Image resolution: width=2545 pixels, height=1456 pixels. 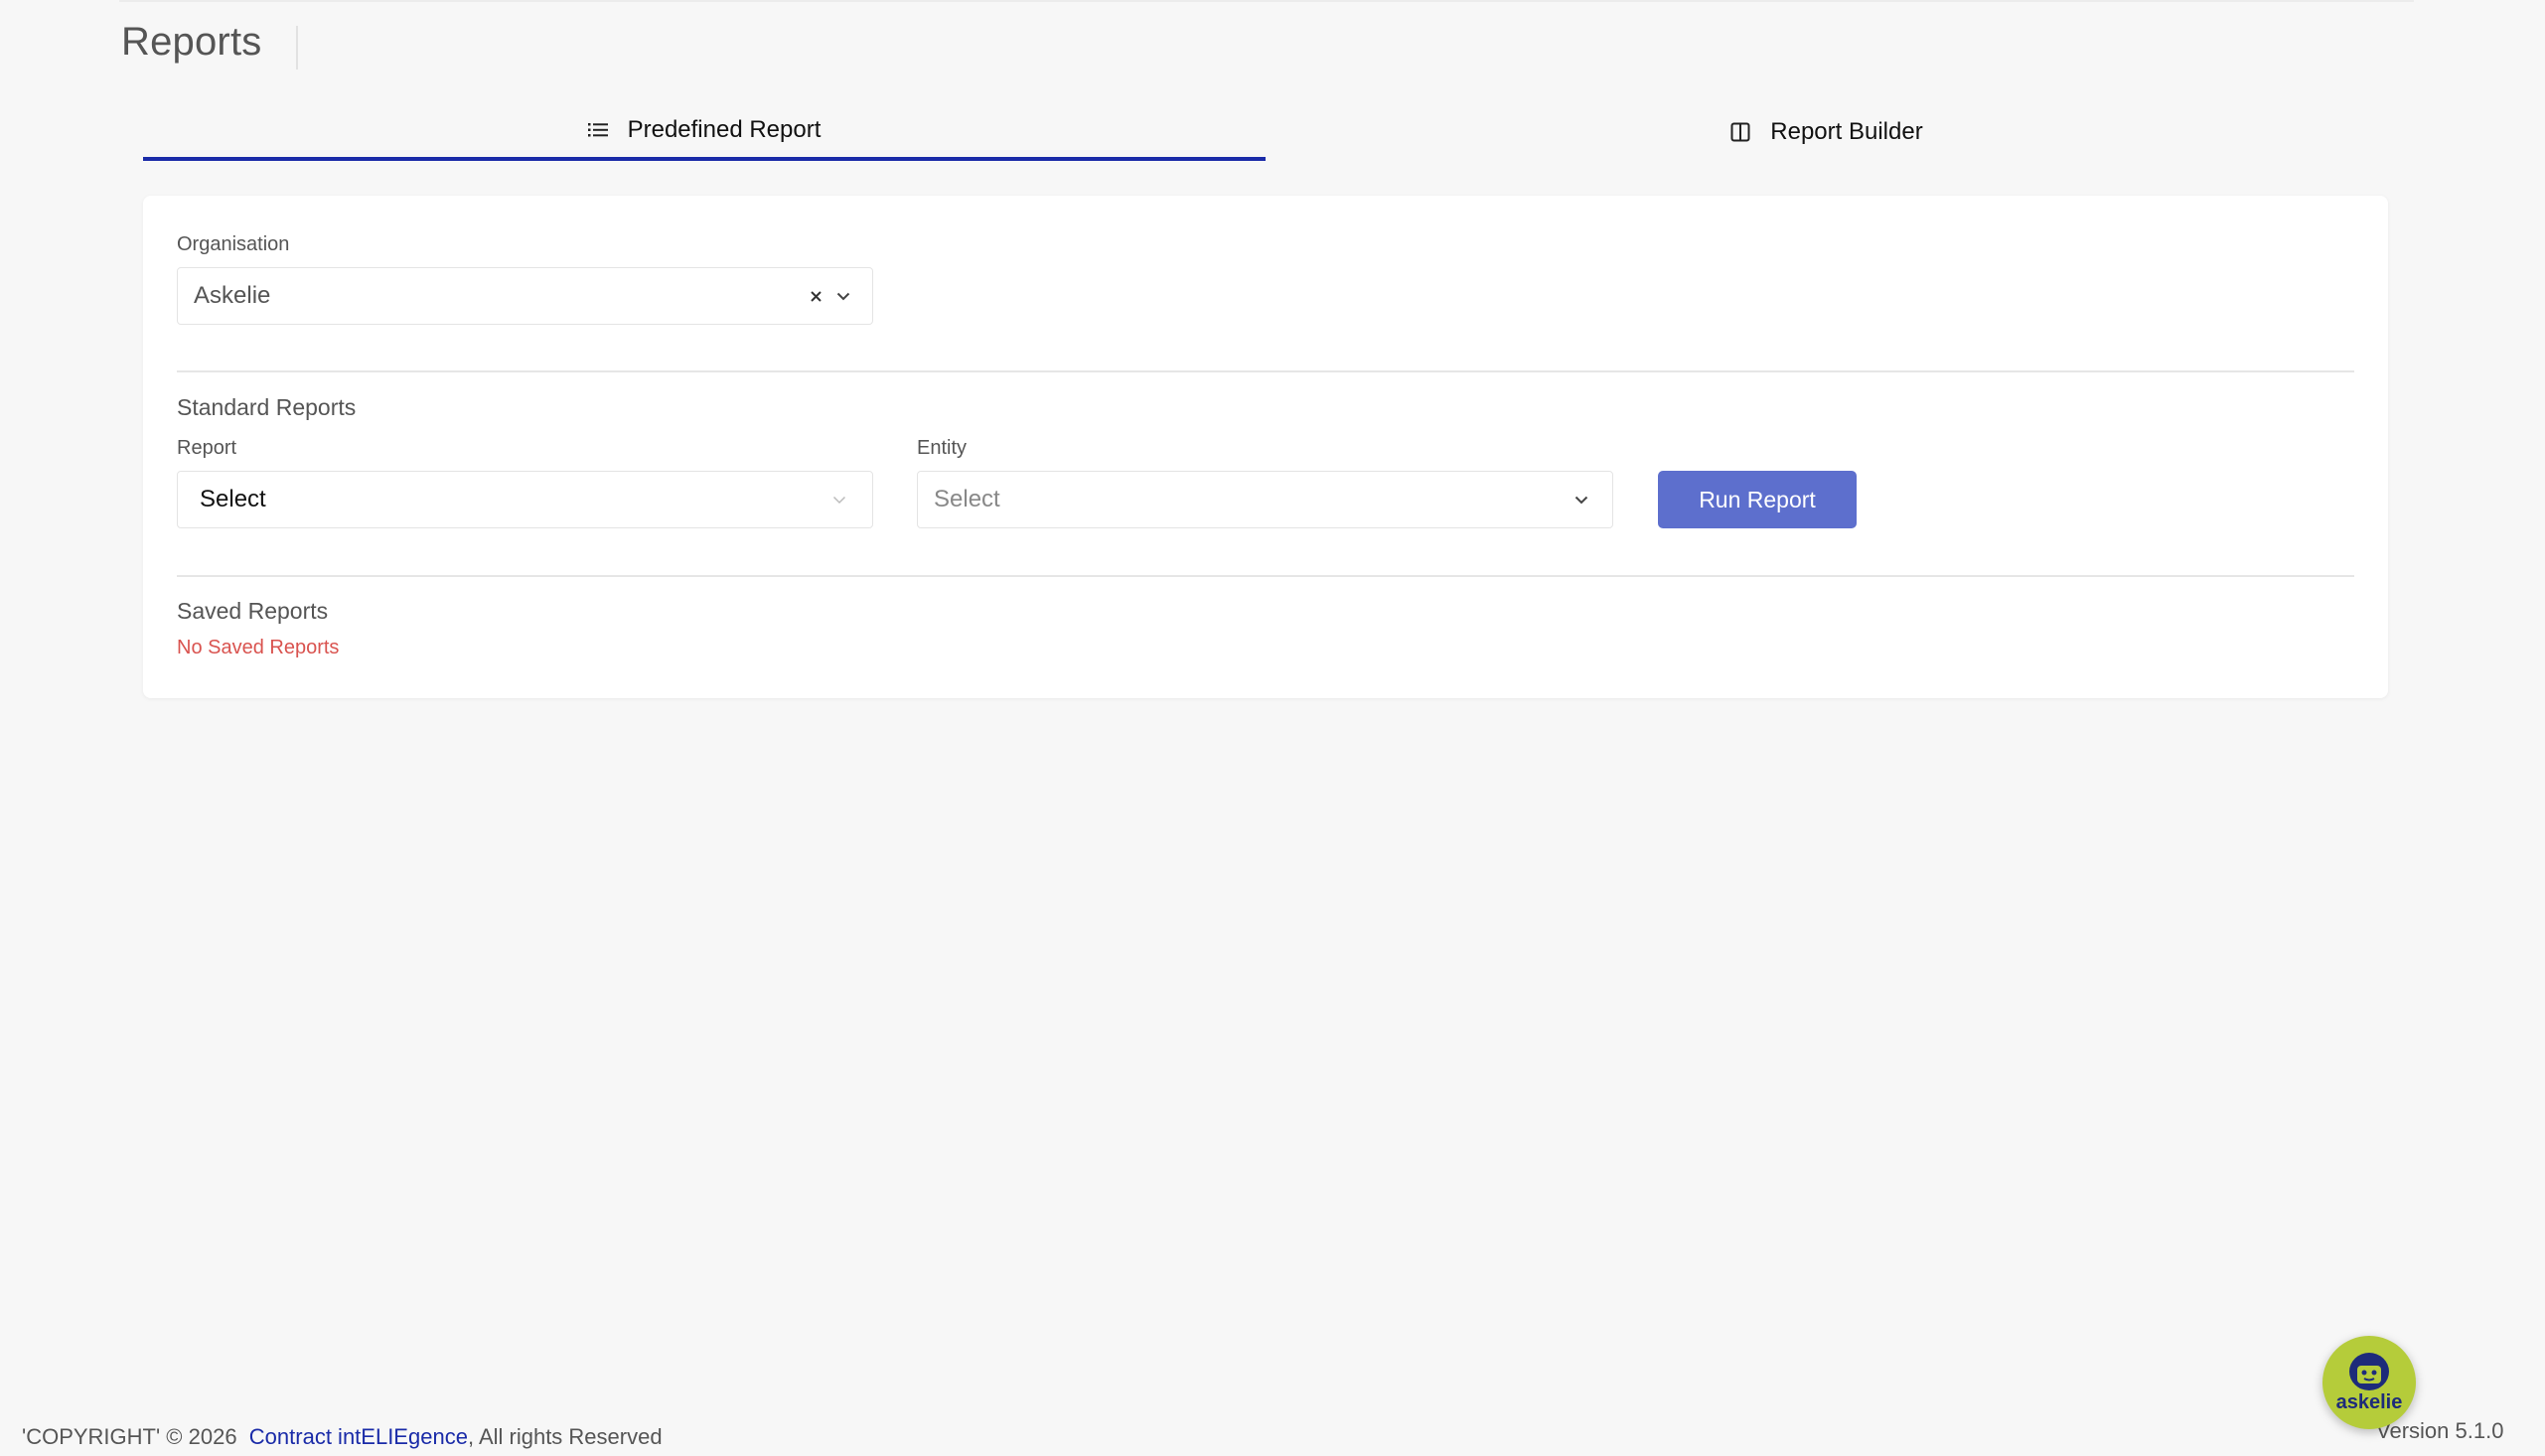 What do you see at coordinates (2369, 1401) in the screenshot?
I see `chat-widget-label: askelie` at bounding box center [2369, 1401].